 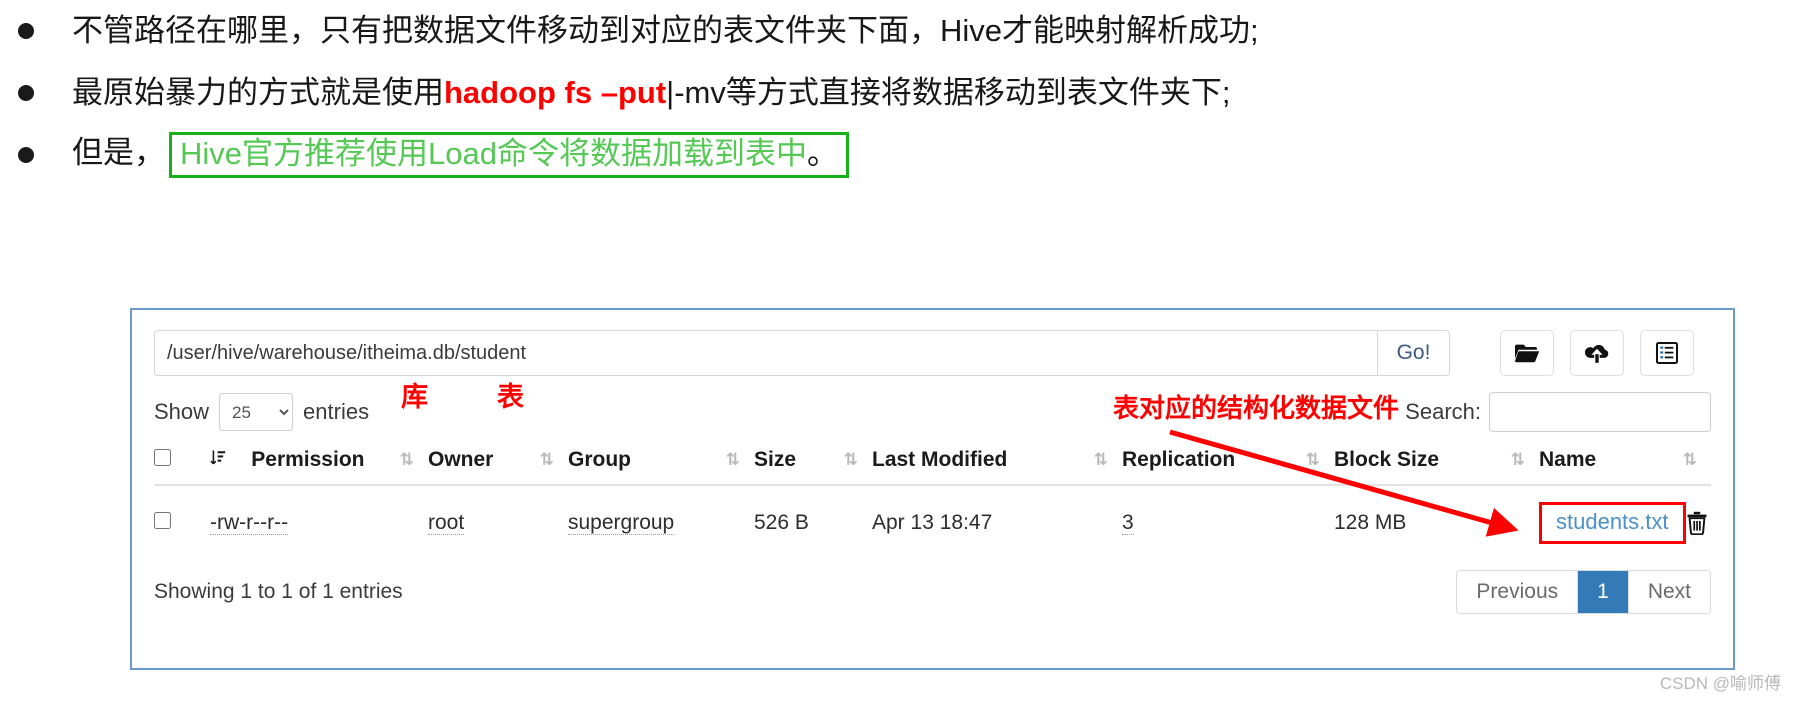 I want to click on show-entries-control: Show 25 entries, so click(x=261, y=412).